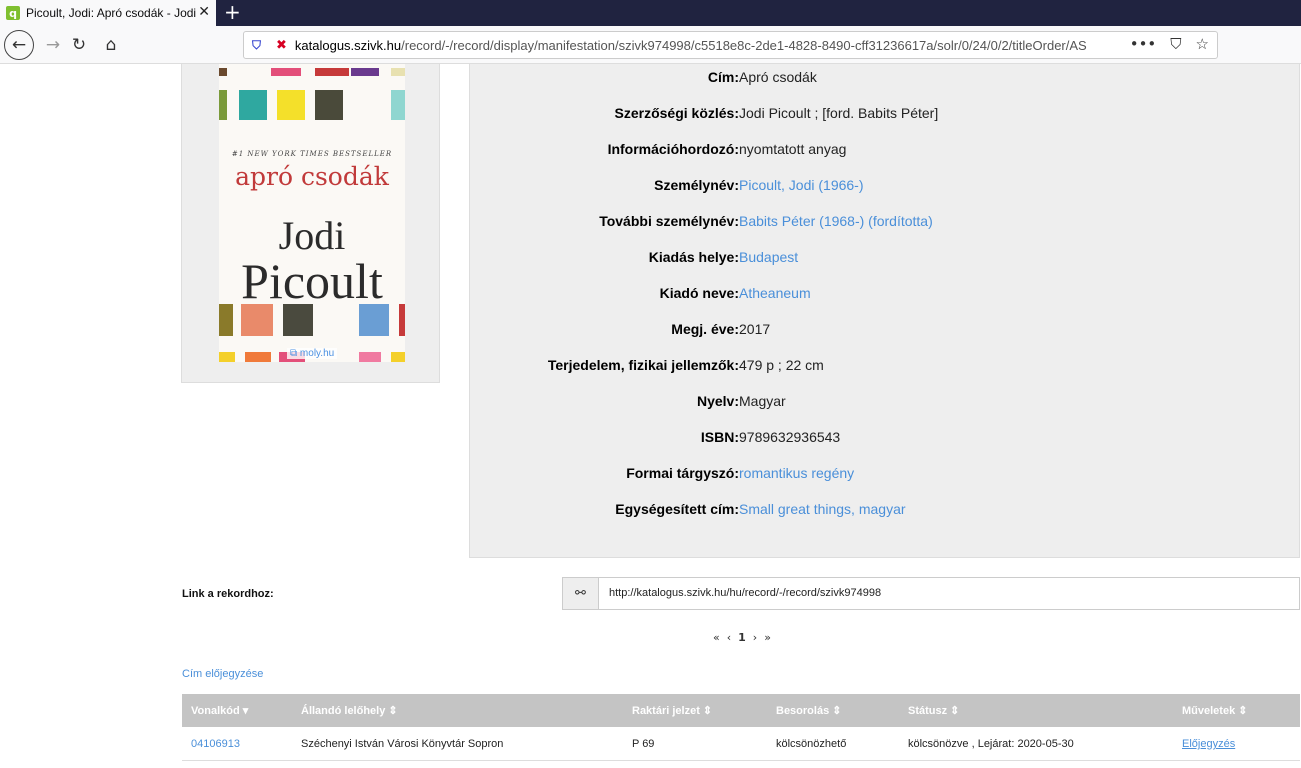  I want to click on detail-row: Információhordozó: nyomtatott anyag, so click(727, 149).